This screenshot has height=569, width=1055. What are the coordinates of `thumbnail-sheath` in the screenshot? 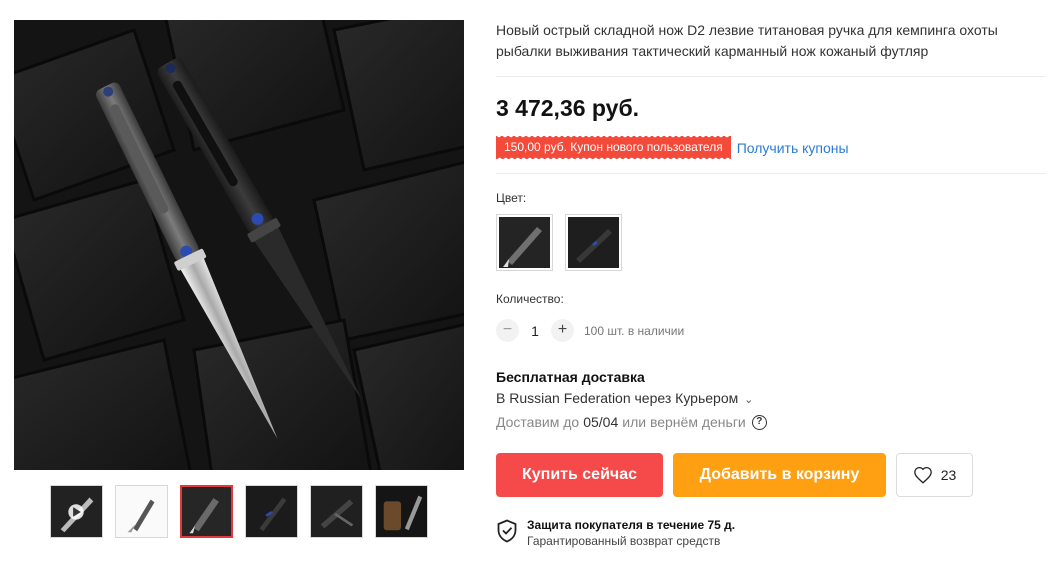 It's located at (401, 511).